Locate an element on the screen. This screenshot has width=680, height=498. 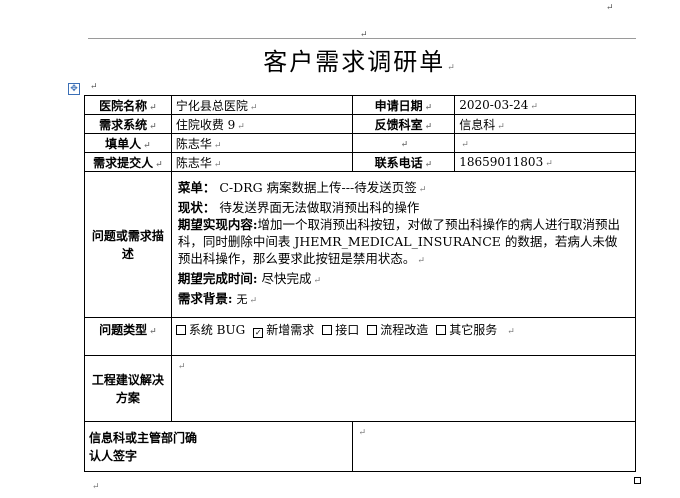
system-value-cell: 住院收费 9 ↵ is located at coordinates (261, 124).